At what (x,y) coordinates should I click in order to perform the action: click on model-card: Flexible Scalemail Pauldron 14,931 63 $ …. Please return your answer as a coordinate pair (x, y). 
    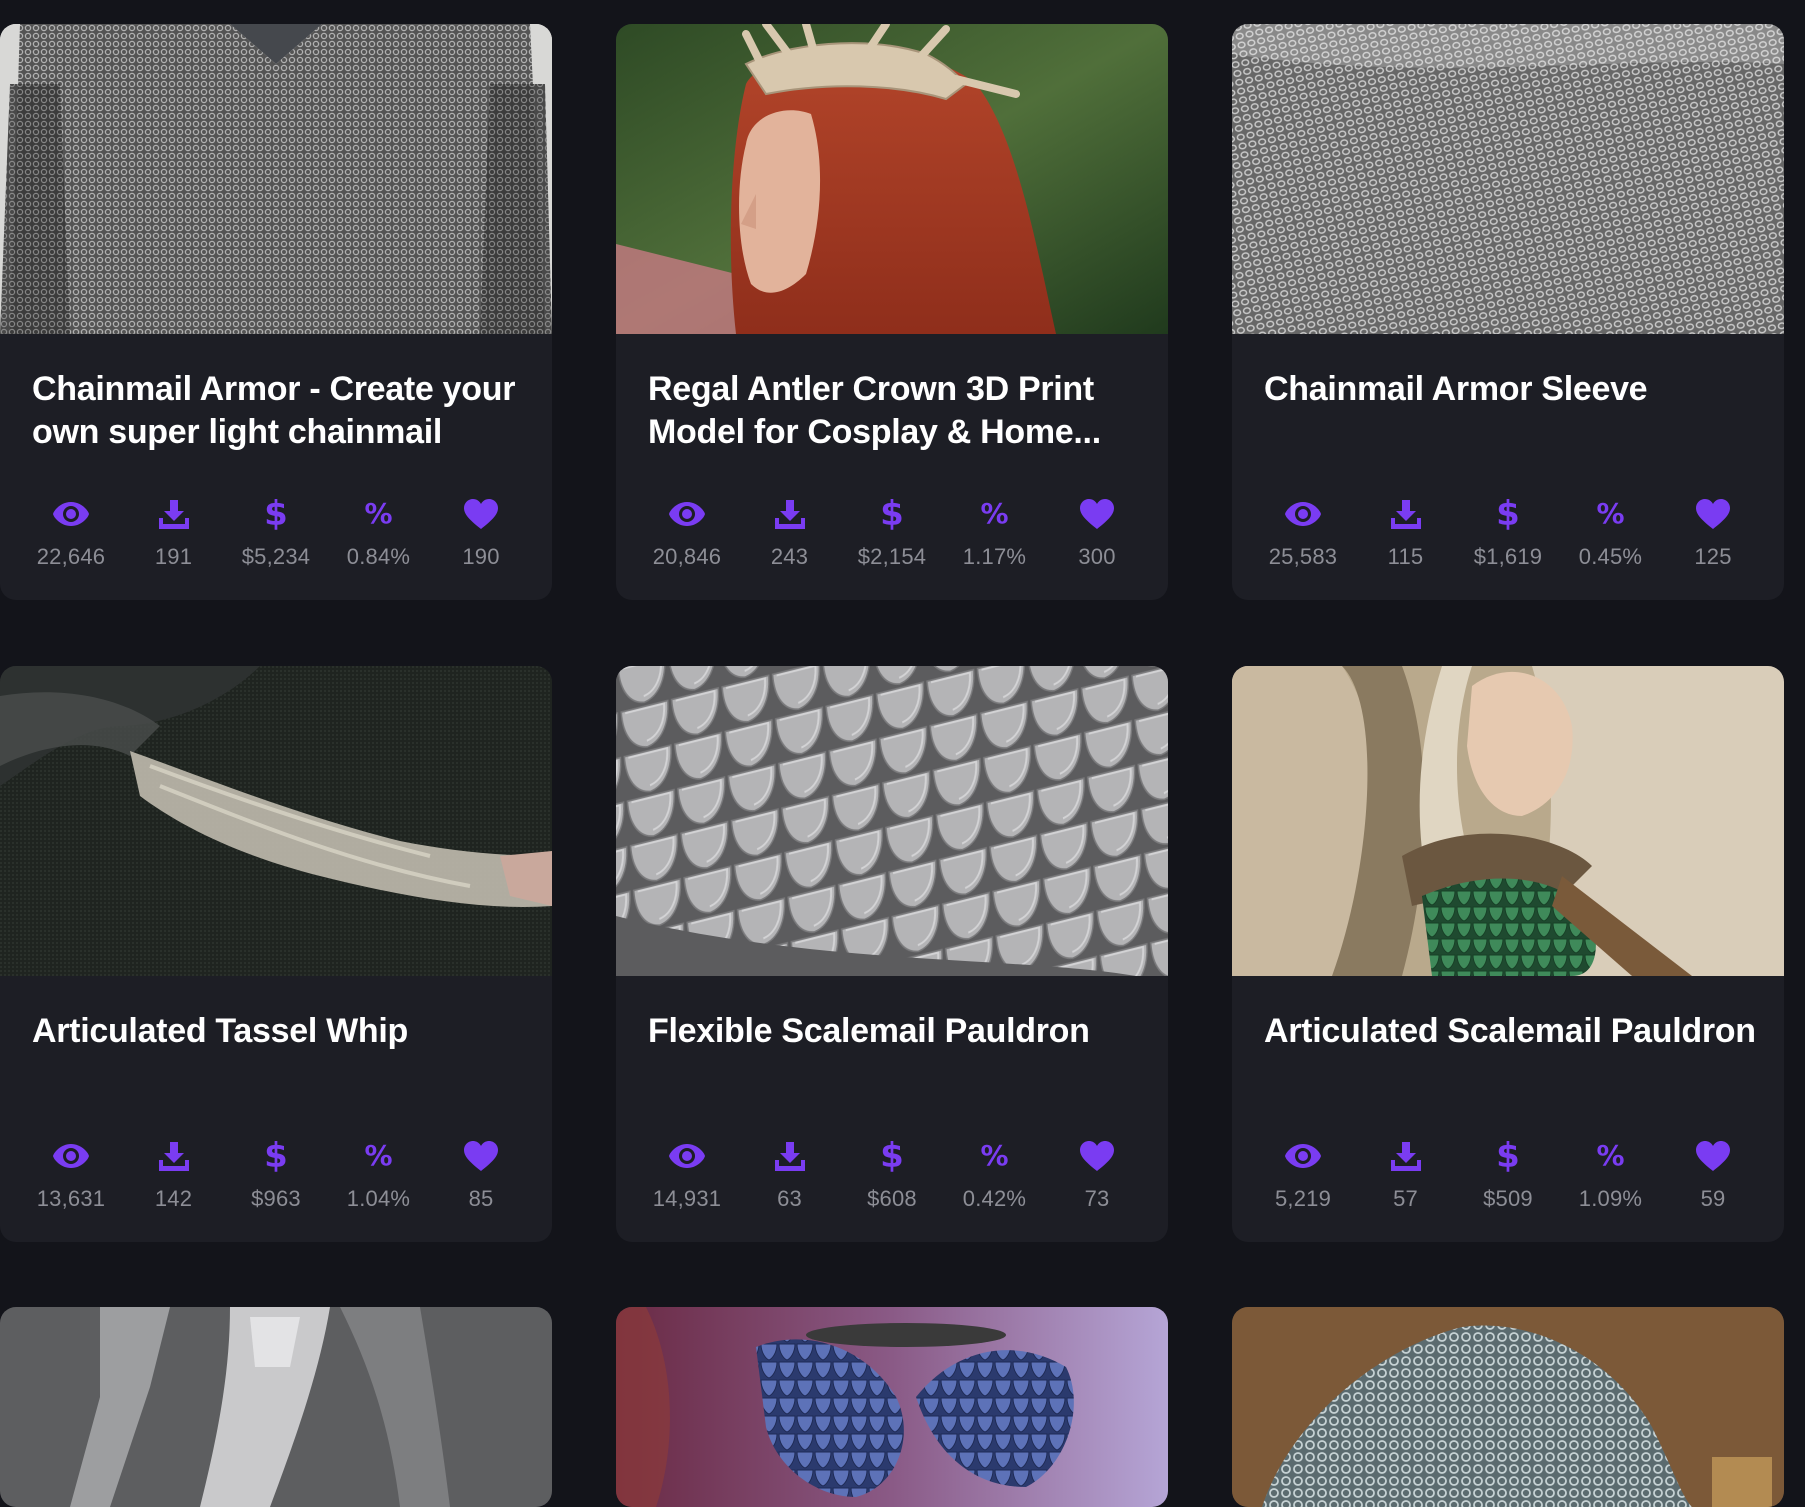
    Looking at the image, I should click on (892, 954).